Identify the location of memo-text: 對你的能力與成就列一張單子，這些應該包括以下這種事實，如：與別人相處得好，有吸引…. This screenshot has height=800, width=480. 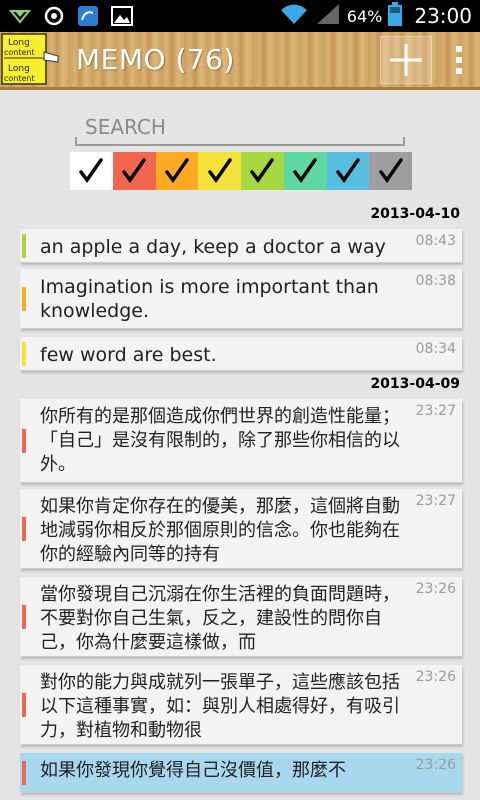
(220, 706).